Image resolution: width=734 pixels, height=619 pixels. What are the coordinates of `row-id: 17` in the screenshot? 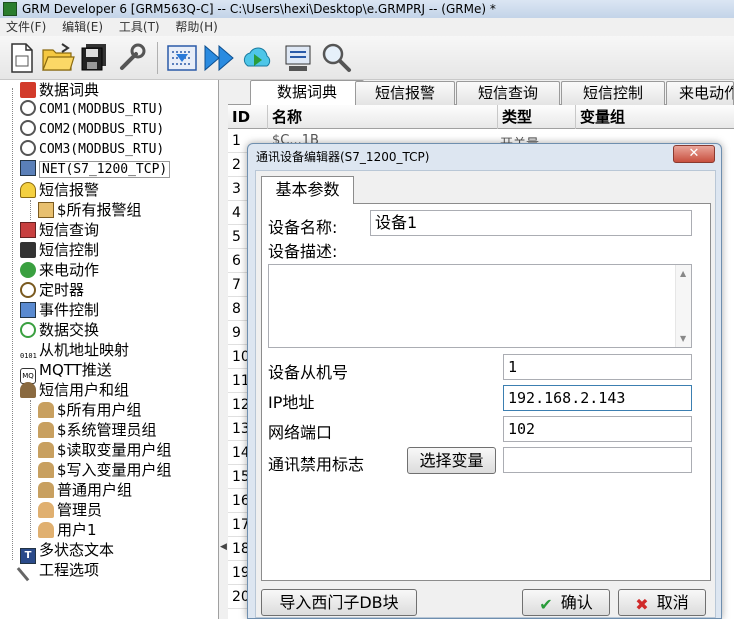 It's located at (239, 525).